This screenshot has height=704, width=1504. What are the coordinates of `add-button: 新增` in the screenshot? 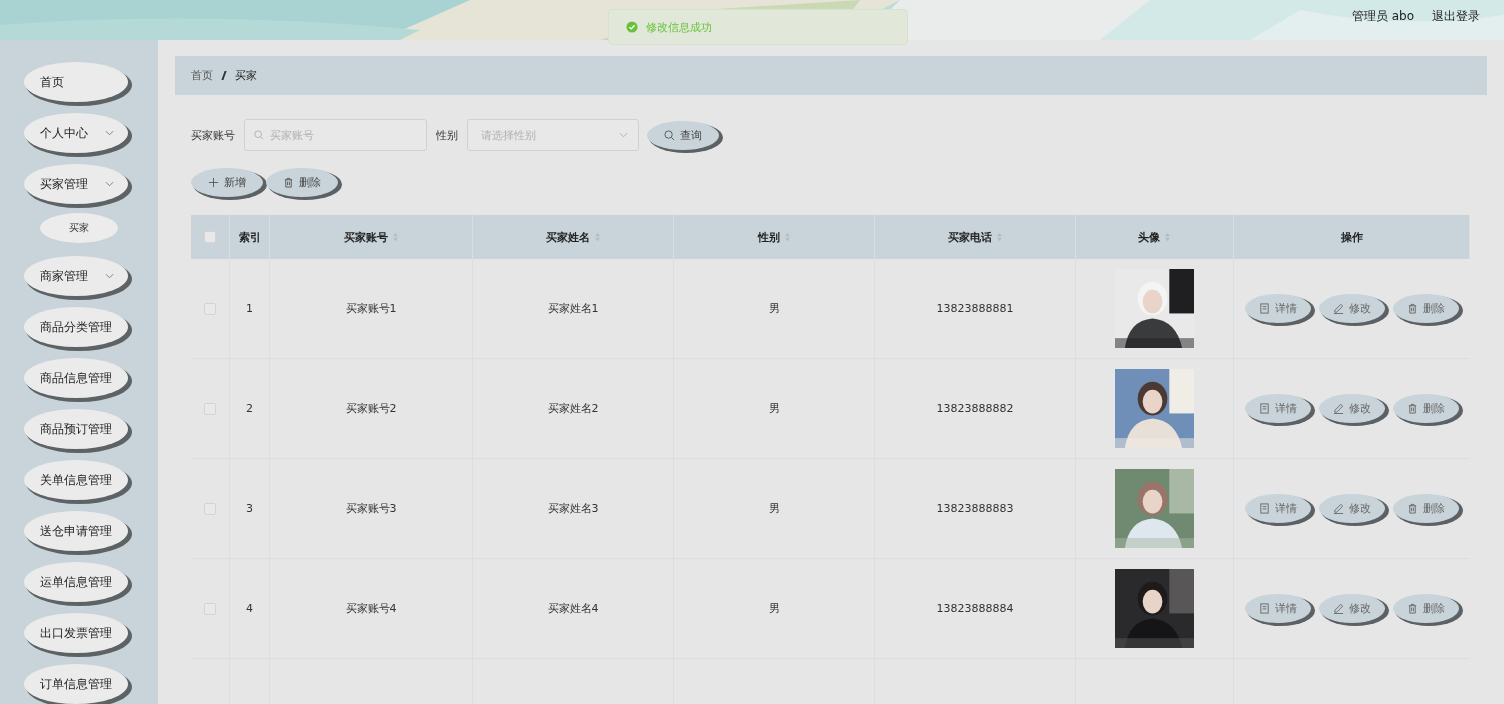 It's located at (227, 182).